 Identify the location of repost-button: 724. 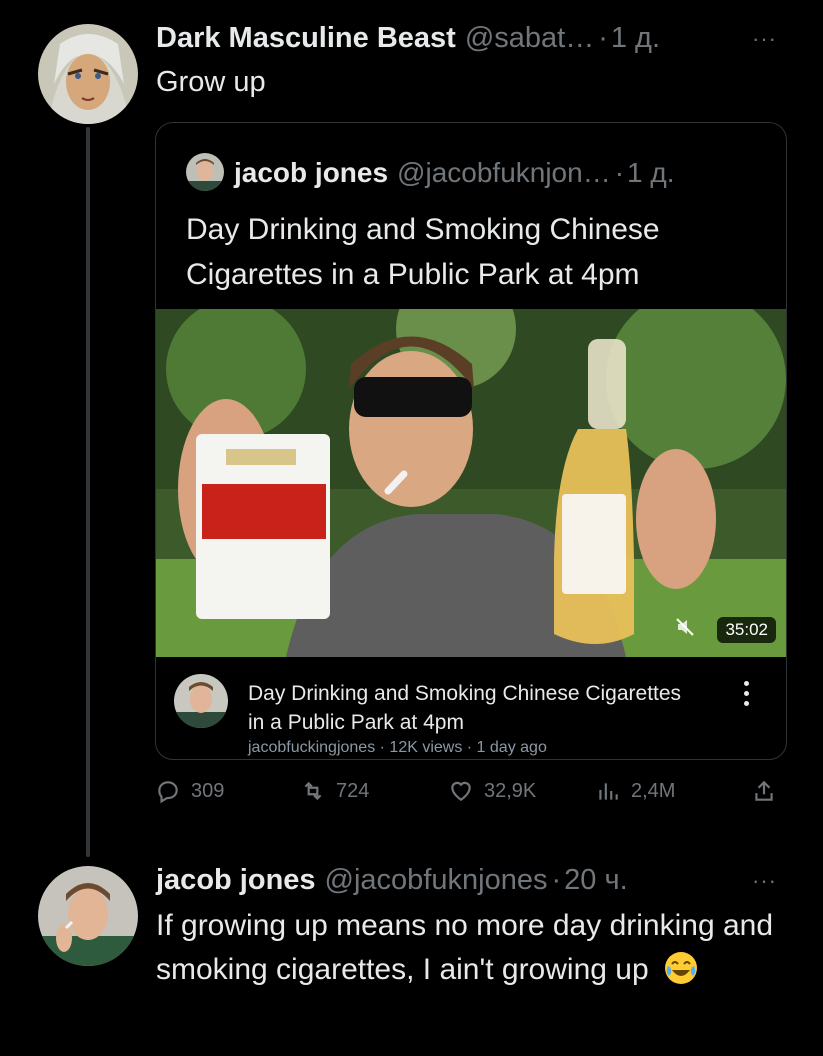
(334, 791).